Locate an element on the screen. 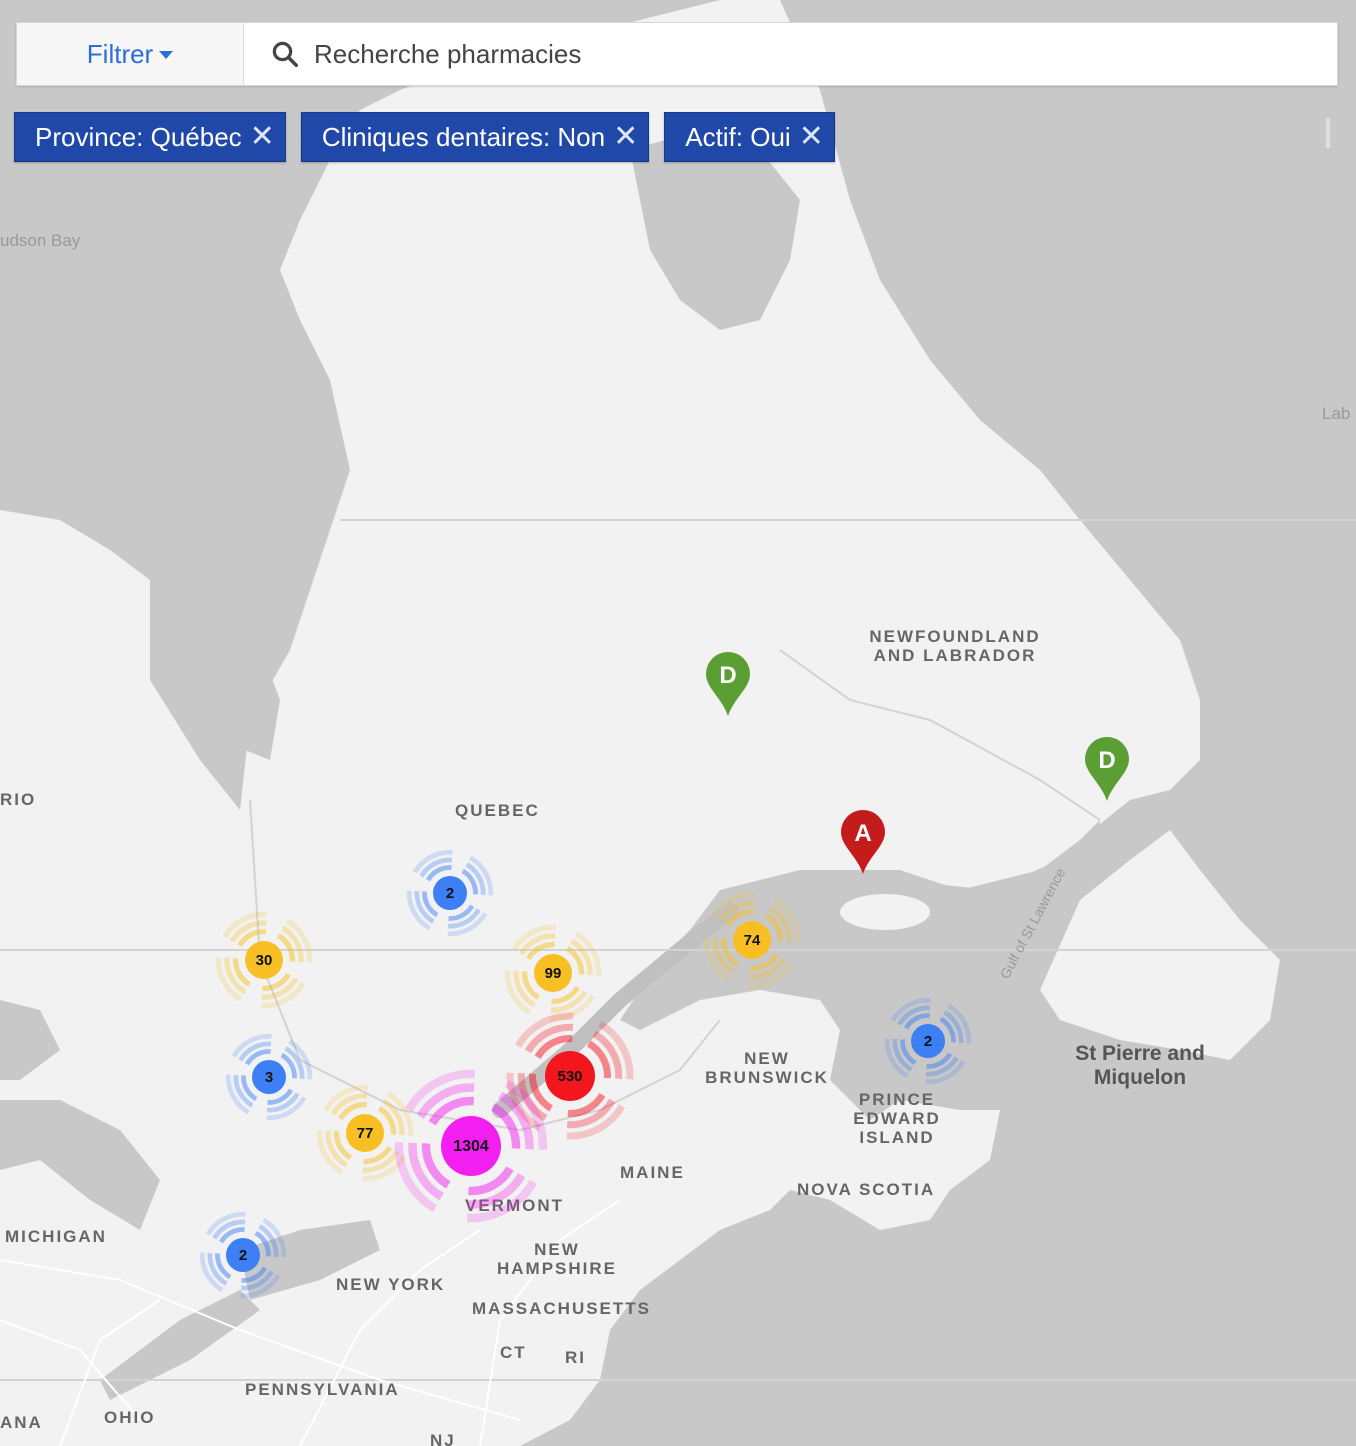 This screenshot has height=1446, width=1356. filter-chip-dental-clinics: Cliniques dentaires: Non ✕ is located at coordinates (475, 137).